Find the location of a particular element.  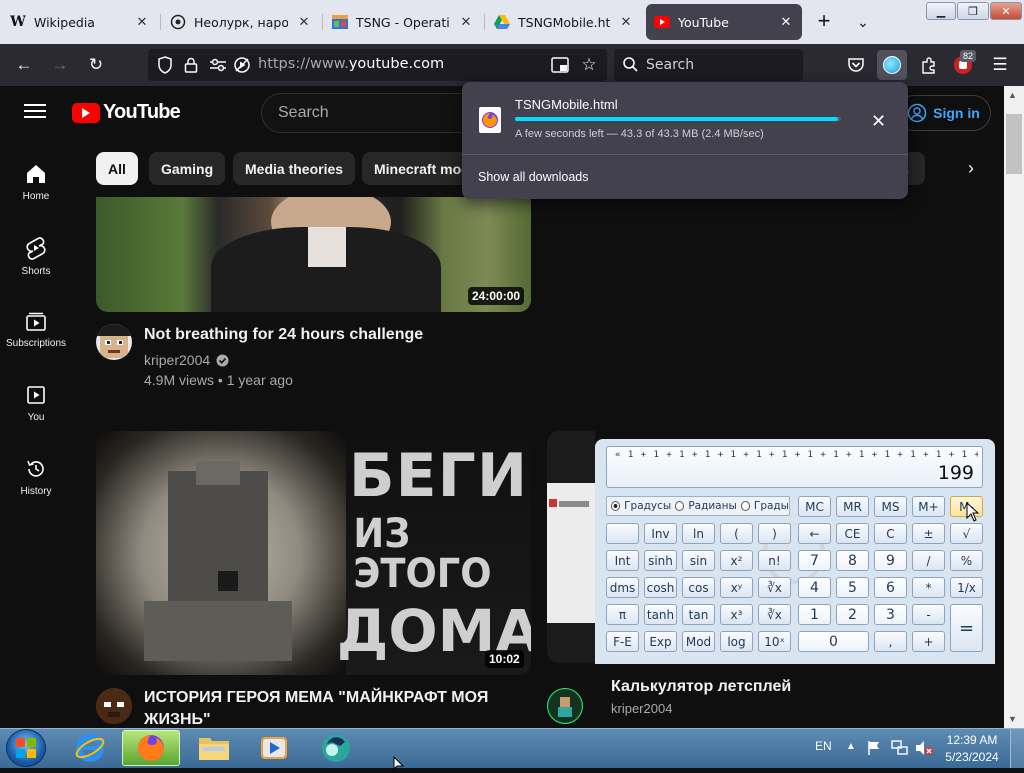

taskbar-firefox is located at coordinates (151, 748).